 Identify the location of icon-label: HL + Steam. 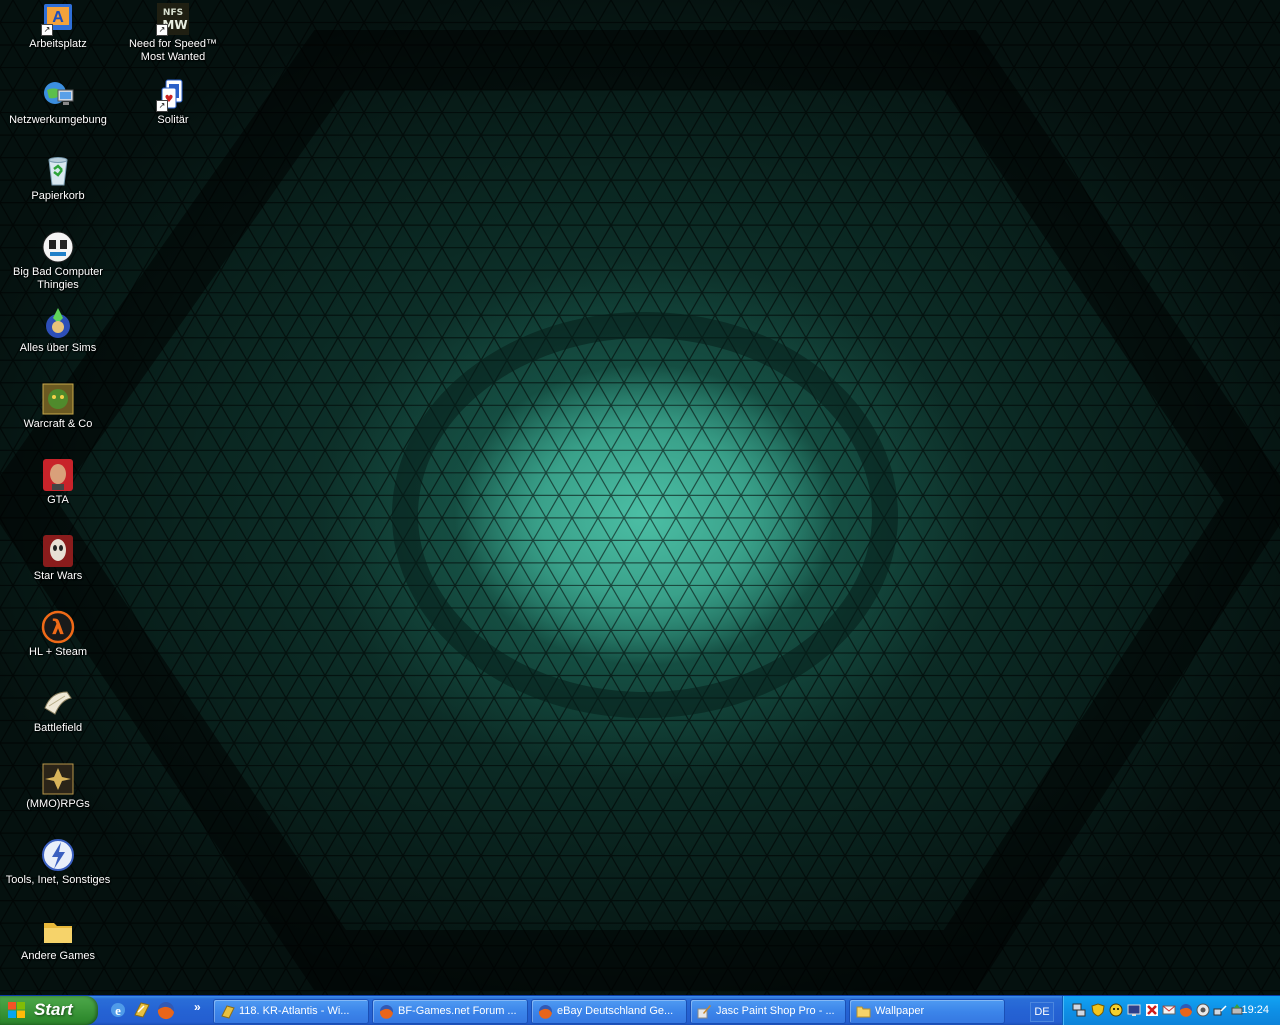
(58, 652).